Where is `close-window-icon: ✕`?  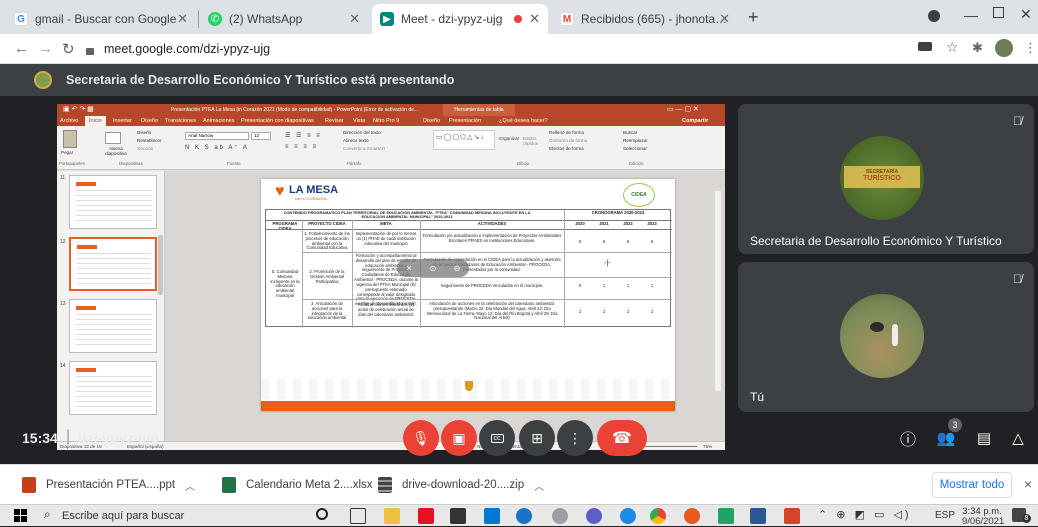
close-window-icon: ✕ is located at coordinates (1026, 14).